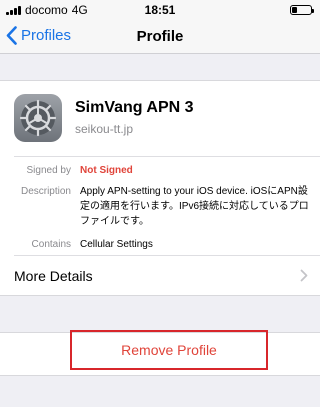 The image size is (320, 407). I want to click on contains-label: Contains, so click(51, 244).